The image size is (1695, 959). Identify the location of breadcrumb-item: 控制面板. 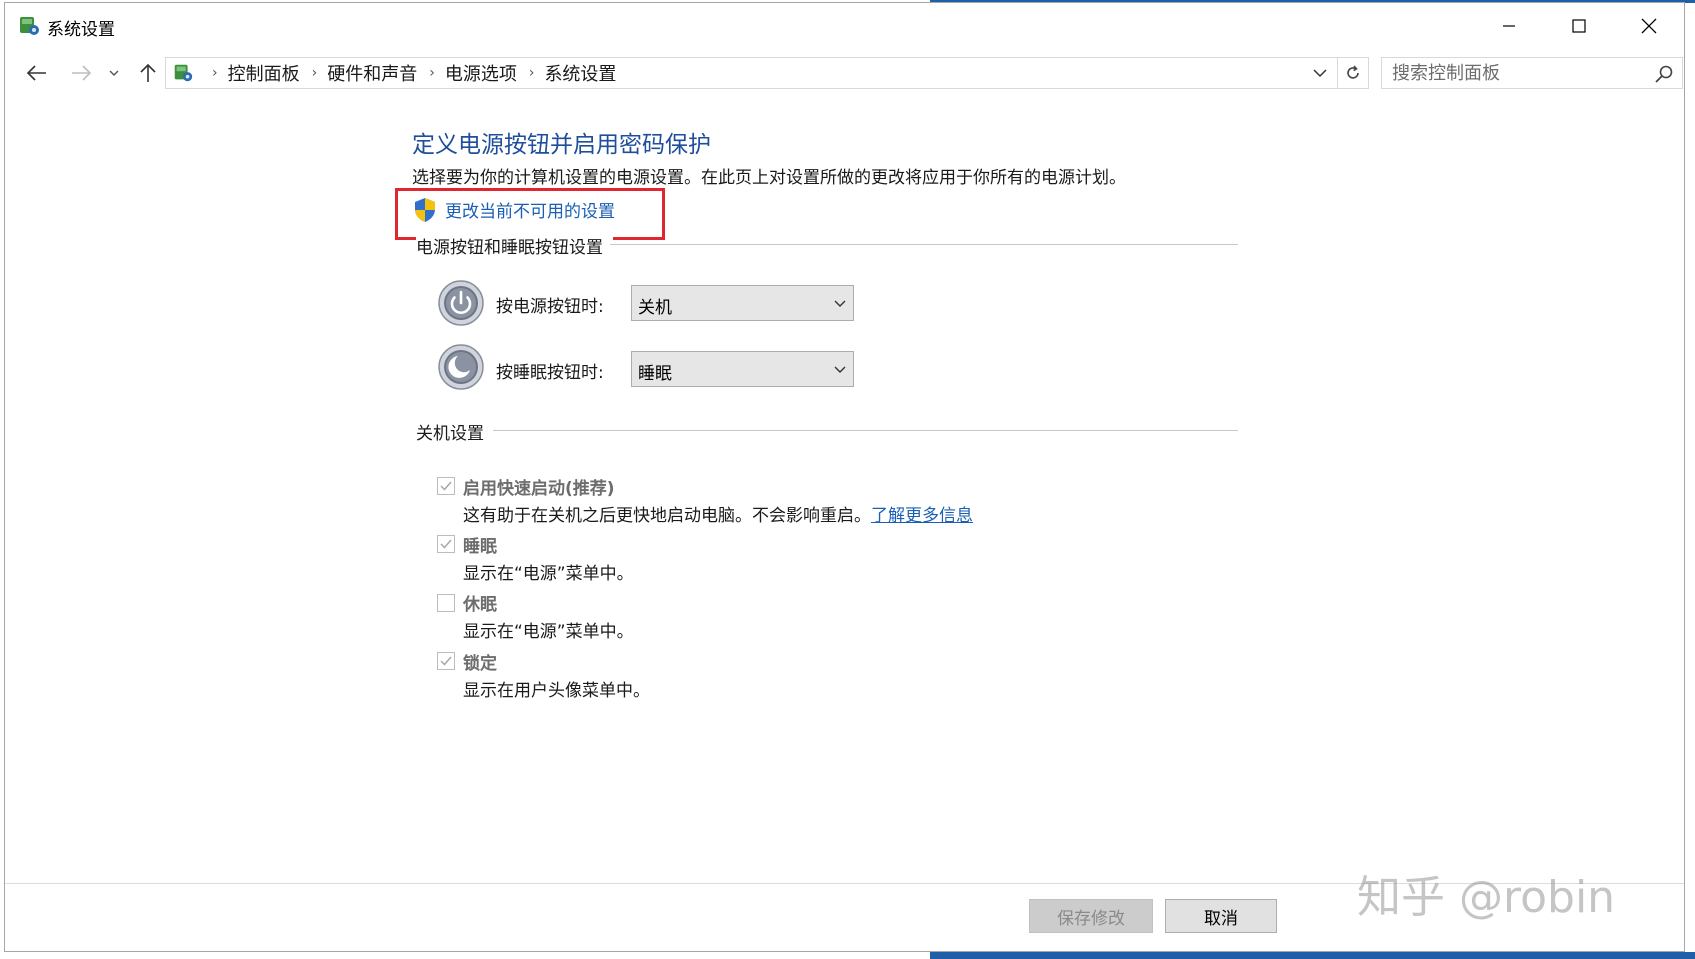
(264, 73).